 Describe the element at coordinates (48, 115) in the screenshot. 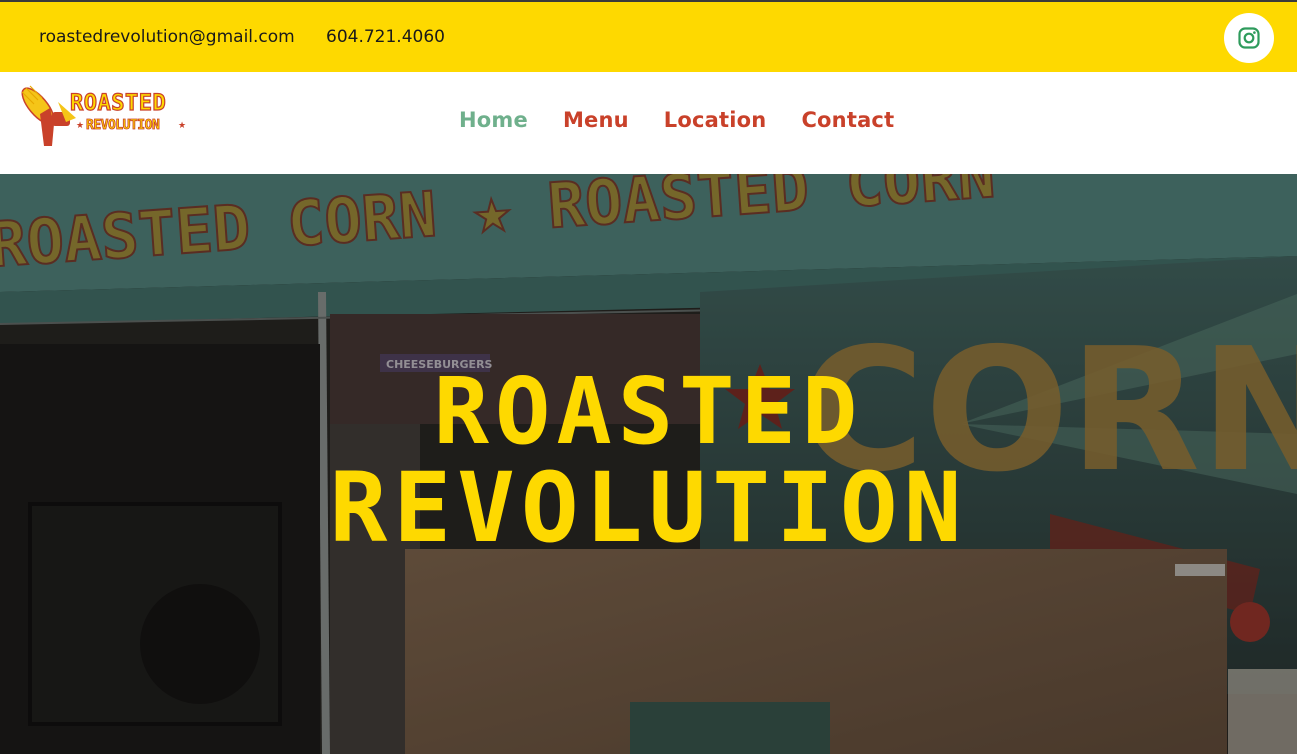

I see `corn-fist-icon` at that location.